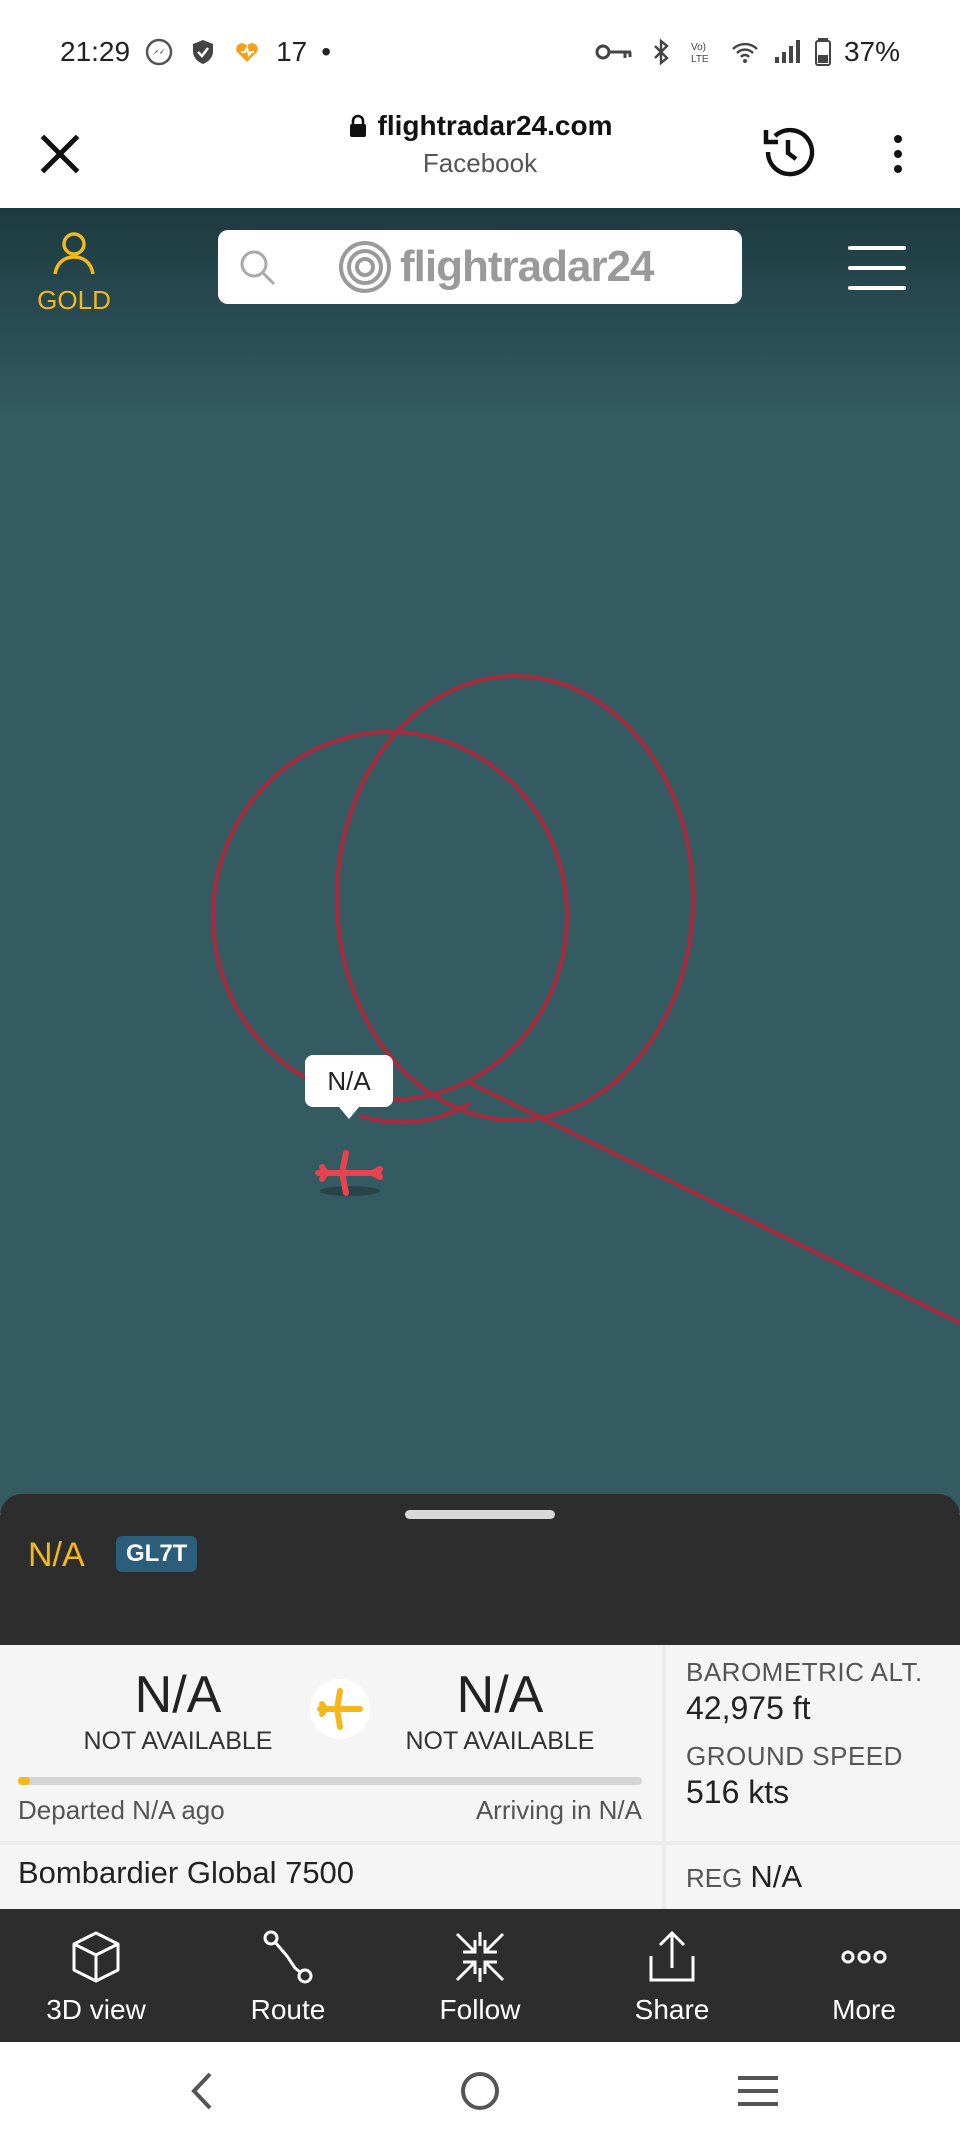 The height and width of the screenshot is (2137, 960). I want to click on action-bar: 3D view Route Follow Share More, so click(480, 1976).